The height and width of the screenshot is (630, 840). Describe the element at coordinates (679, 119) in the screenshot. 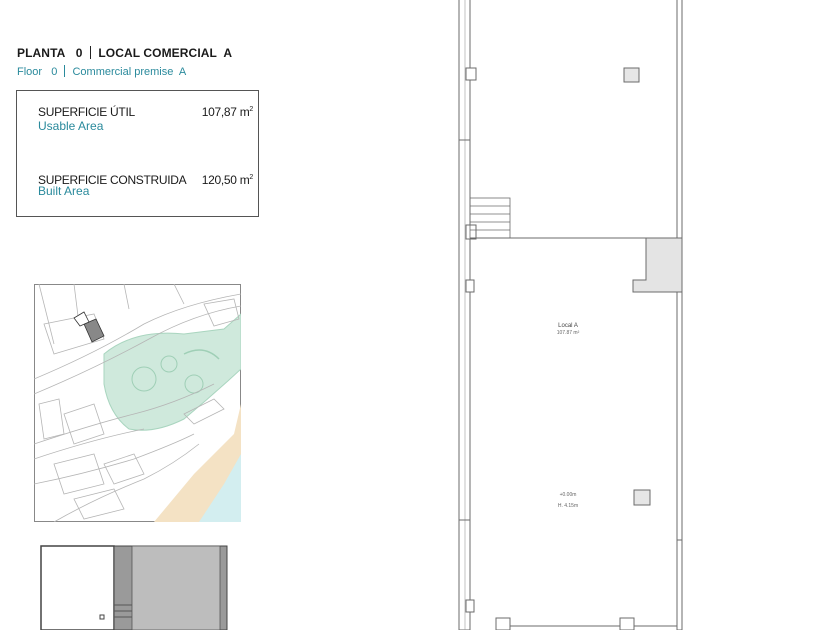

I see `right-wall-upper` at that location.